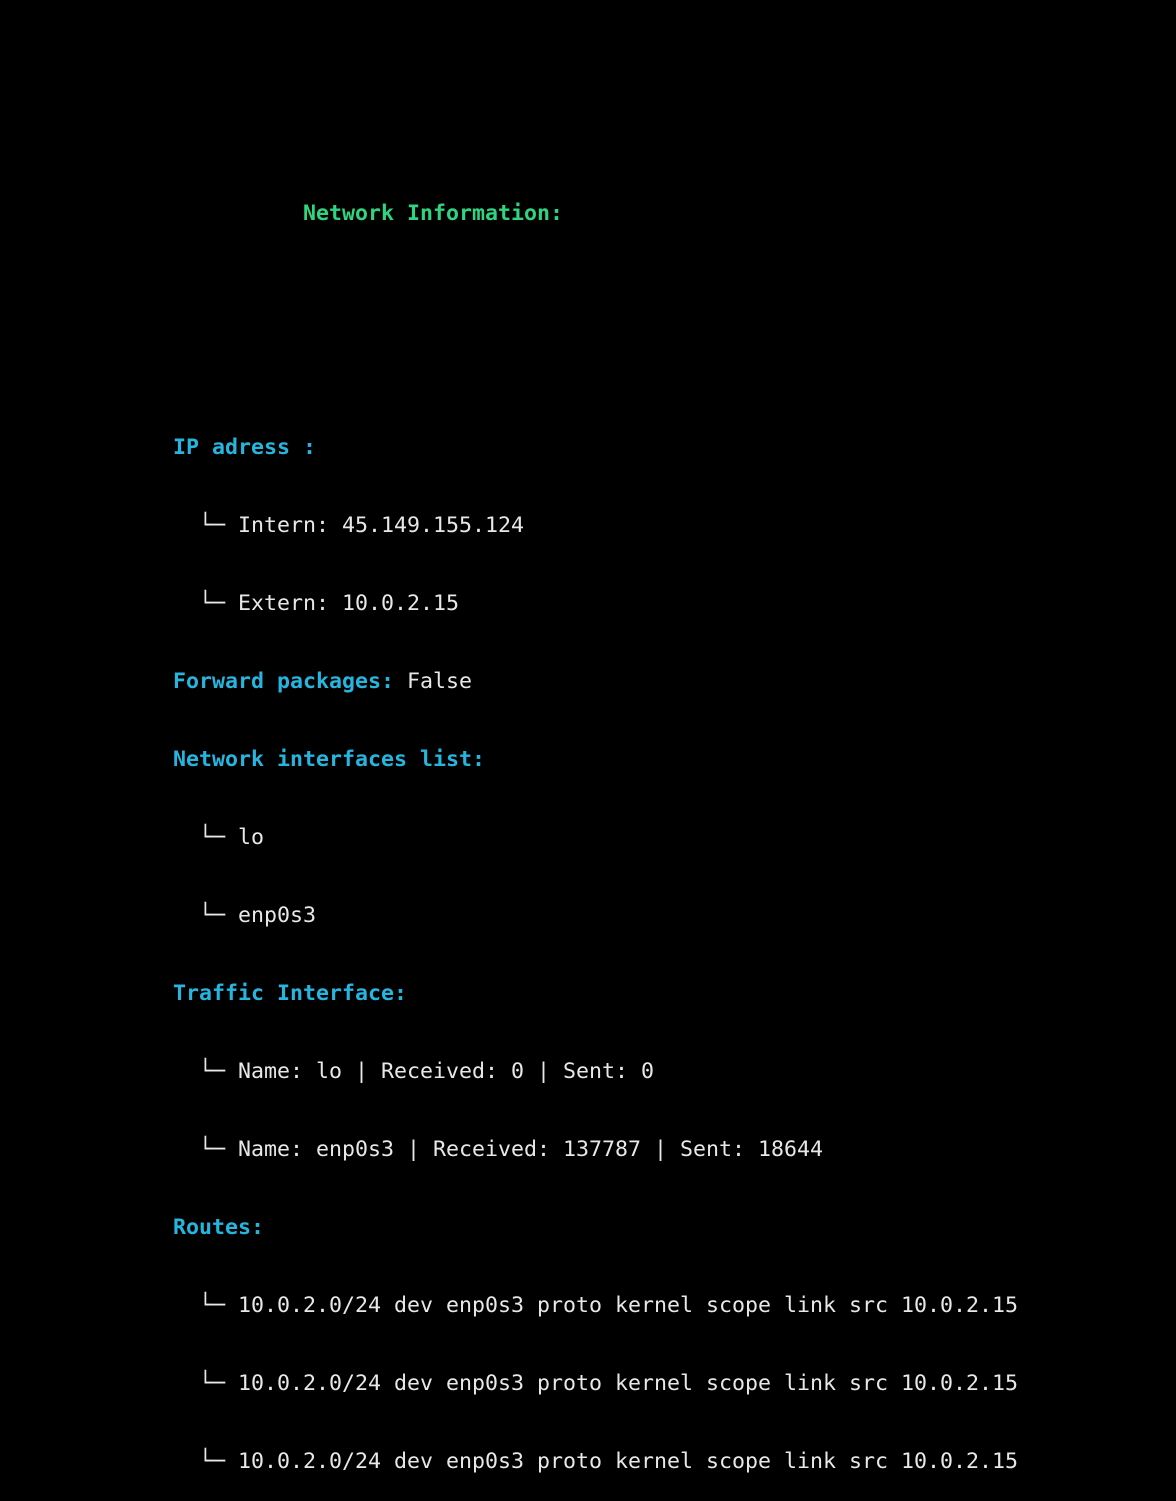 The image size is (1176, 1501). What do you see at coordinates (595, 838) in the screenshot?
I see `tree-item: └─ lo` at bounding box center [595, 838].